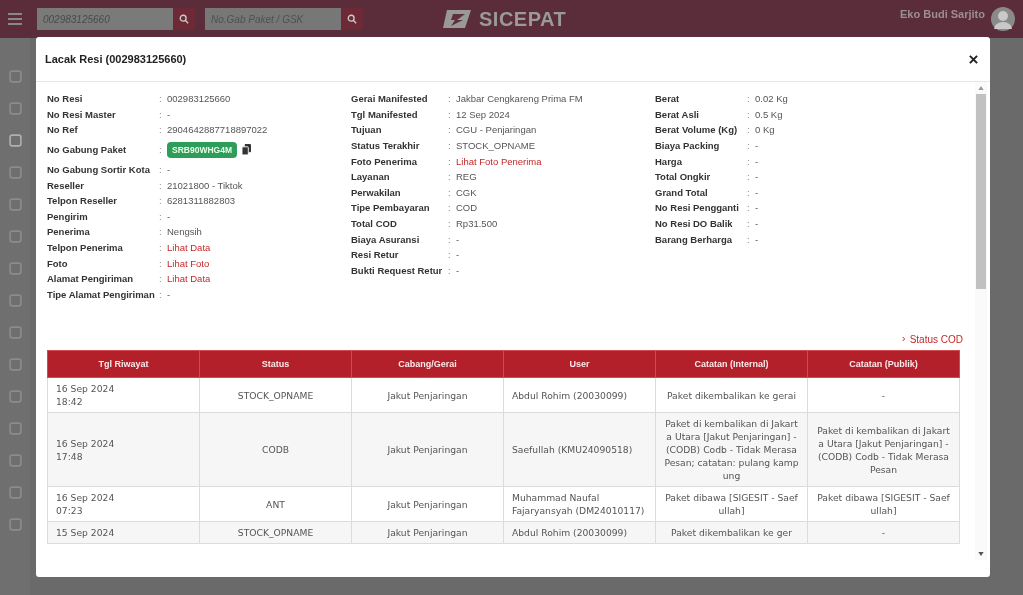 The width and height of the screenshot is (1023, 595). What do you see at coordinates (477, 224) in the screenshot?
I see `field-value: Rp31.500` at bounding box center [477, 224].